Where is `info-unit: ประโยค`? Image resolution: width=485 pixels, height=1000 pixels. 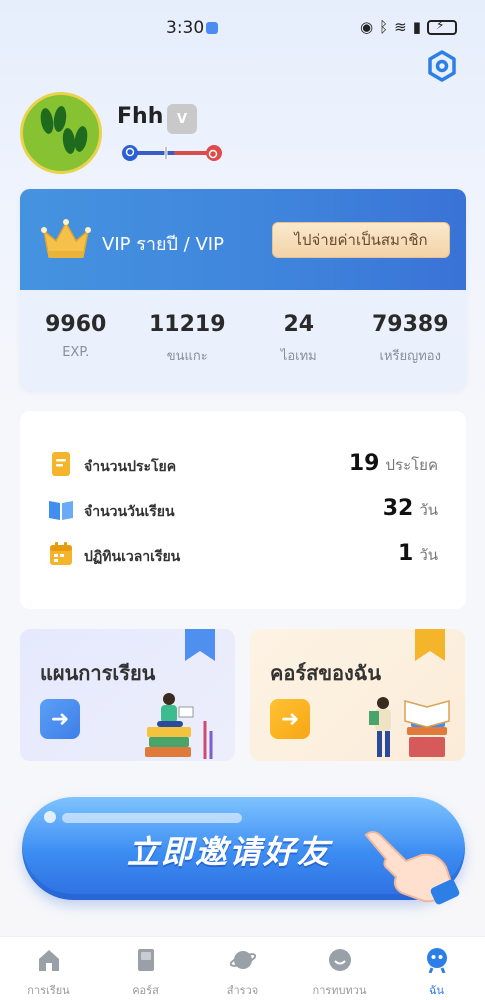
info-unit: ประโยค is located at coordinates (411, 465).